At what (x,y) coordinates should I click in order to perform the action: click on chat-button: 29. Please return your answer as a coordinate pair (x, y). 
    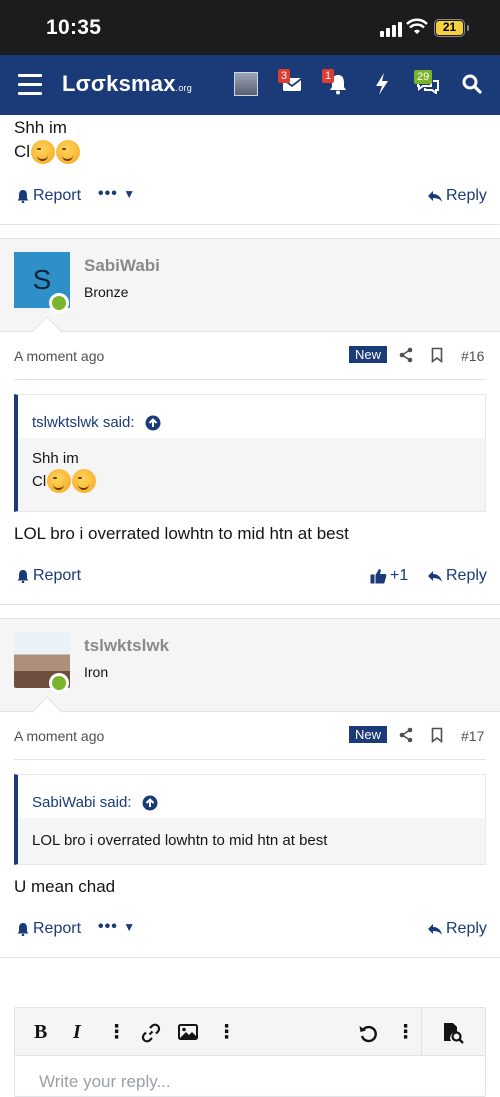
    Looking at the image, I should click on (427, 84).